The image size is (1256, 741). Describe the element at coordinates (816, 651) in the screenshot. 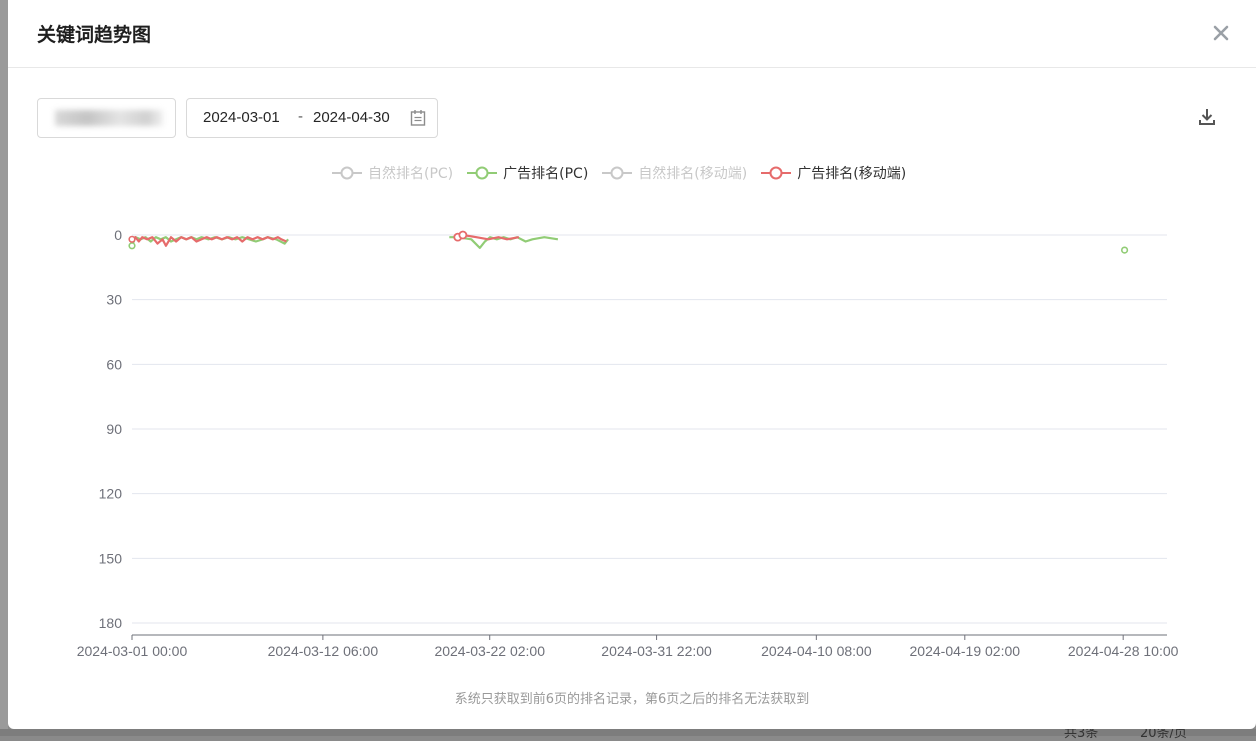

I see `x-tick-label: 2024-04-10 08:00` at that location.